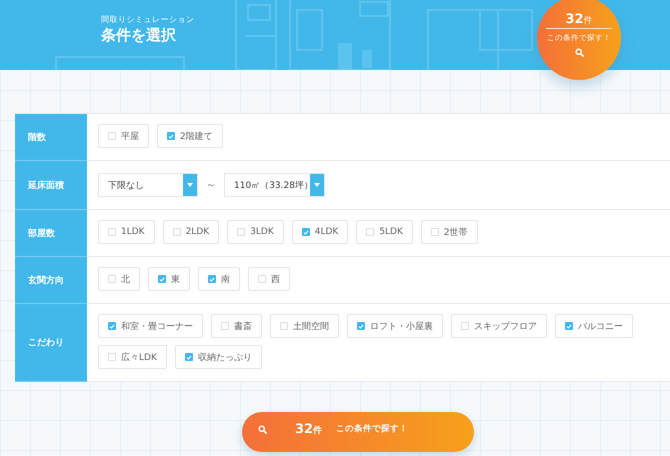  What do you see at coordinates (132, 357) in the screenshot?
I see `checkbox-option: 広々LDK` at bounding box center [132, 357].